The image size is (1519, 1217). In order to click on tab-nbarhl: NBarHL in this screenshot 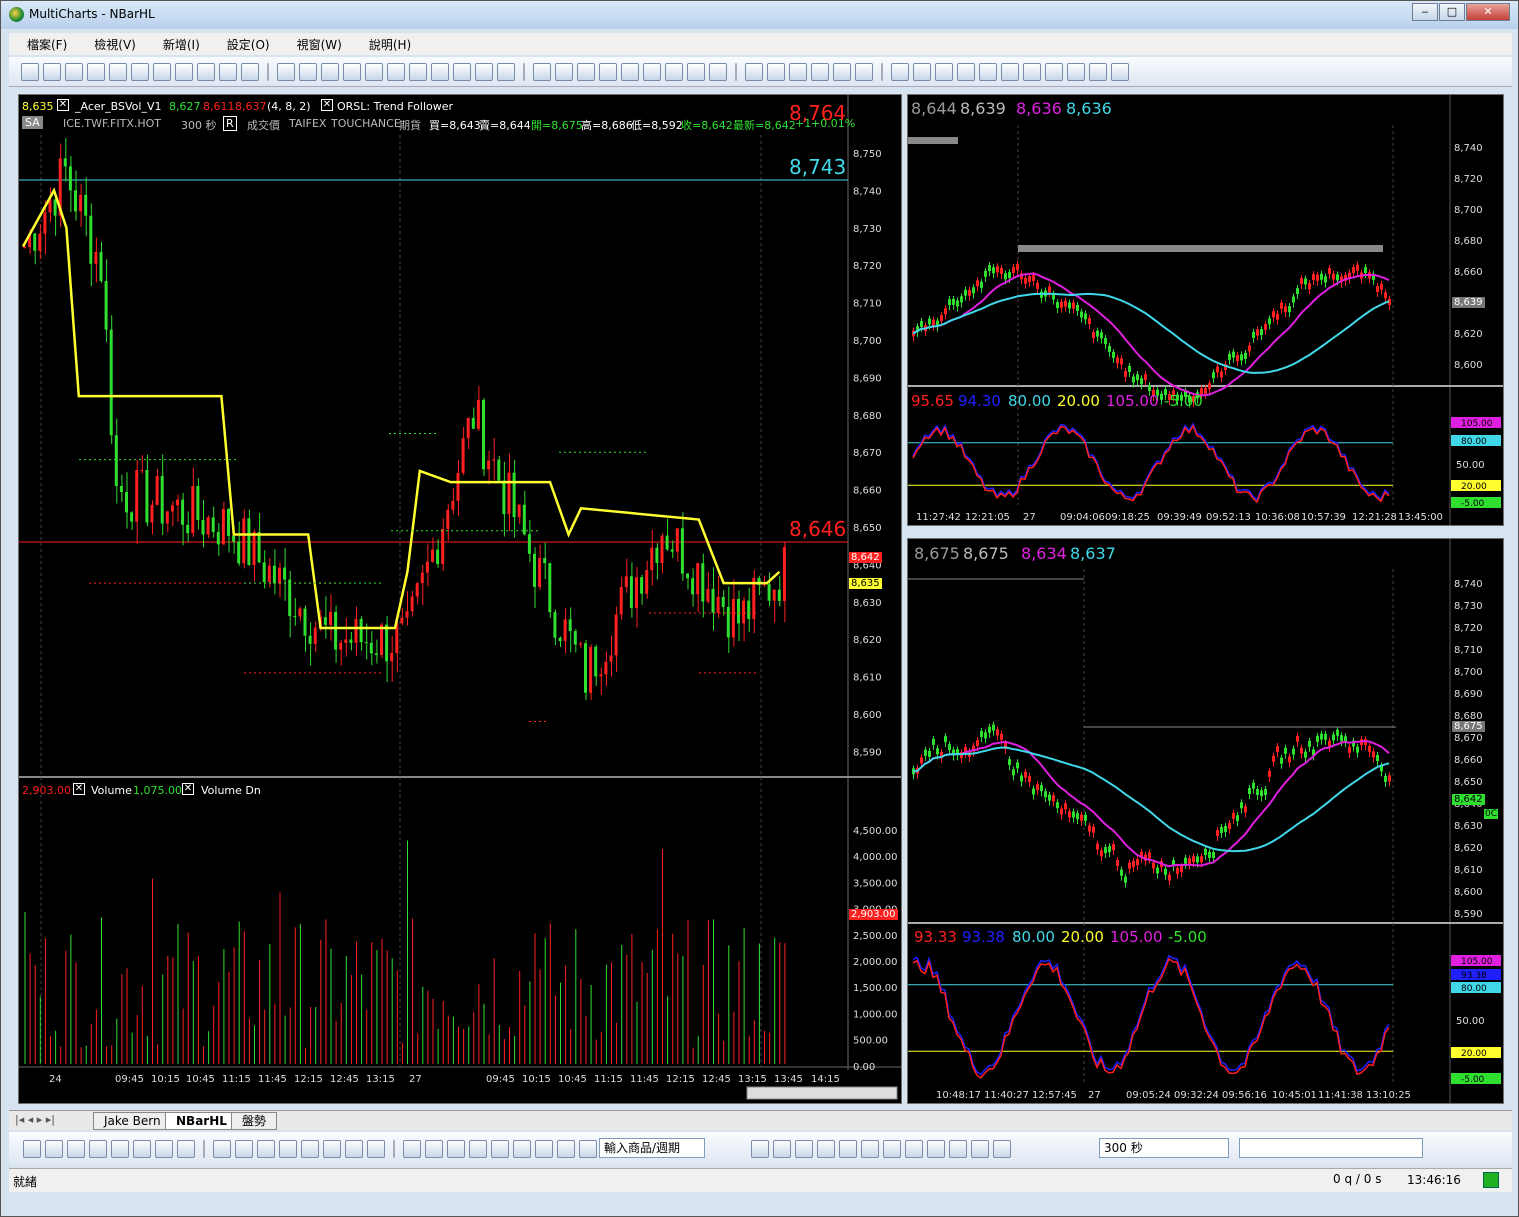, I will do `click(201, 1121)`.